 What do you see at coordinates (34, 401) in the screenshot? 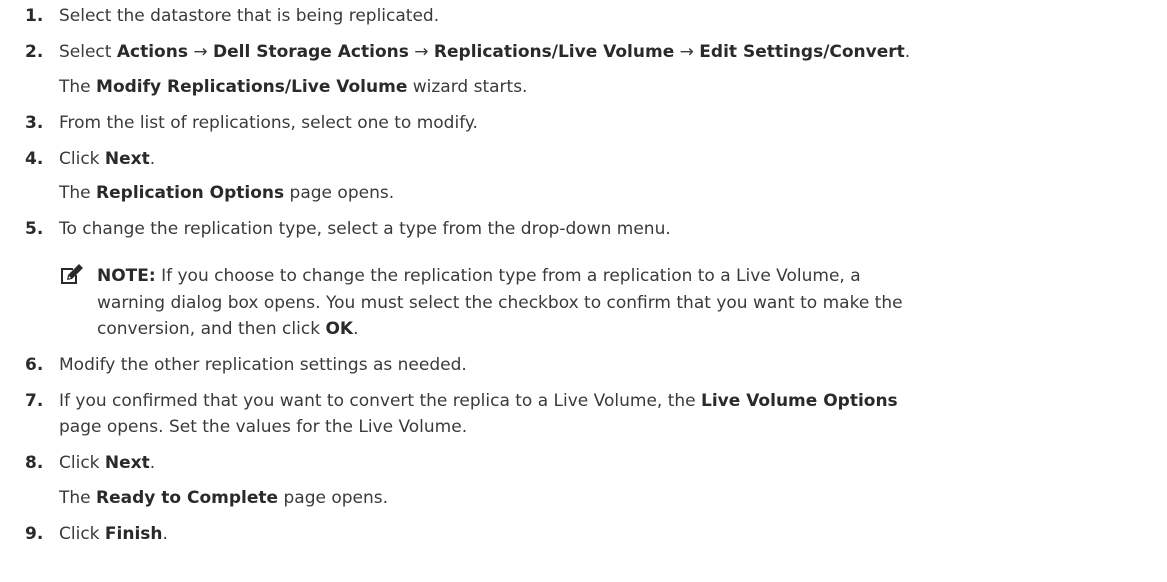
I see `step-number: 7.` at bounding box center [34, 401].